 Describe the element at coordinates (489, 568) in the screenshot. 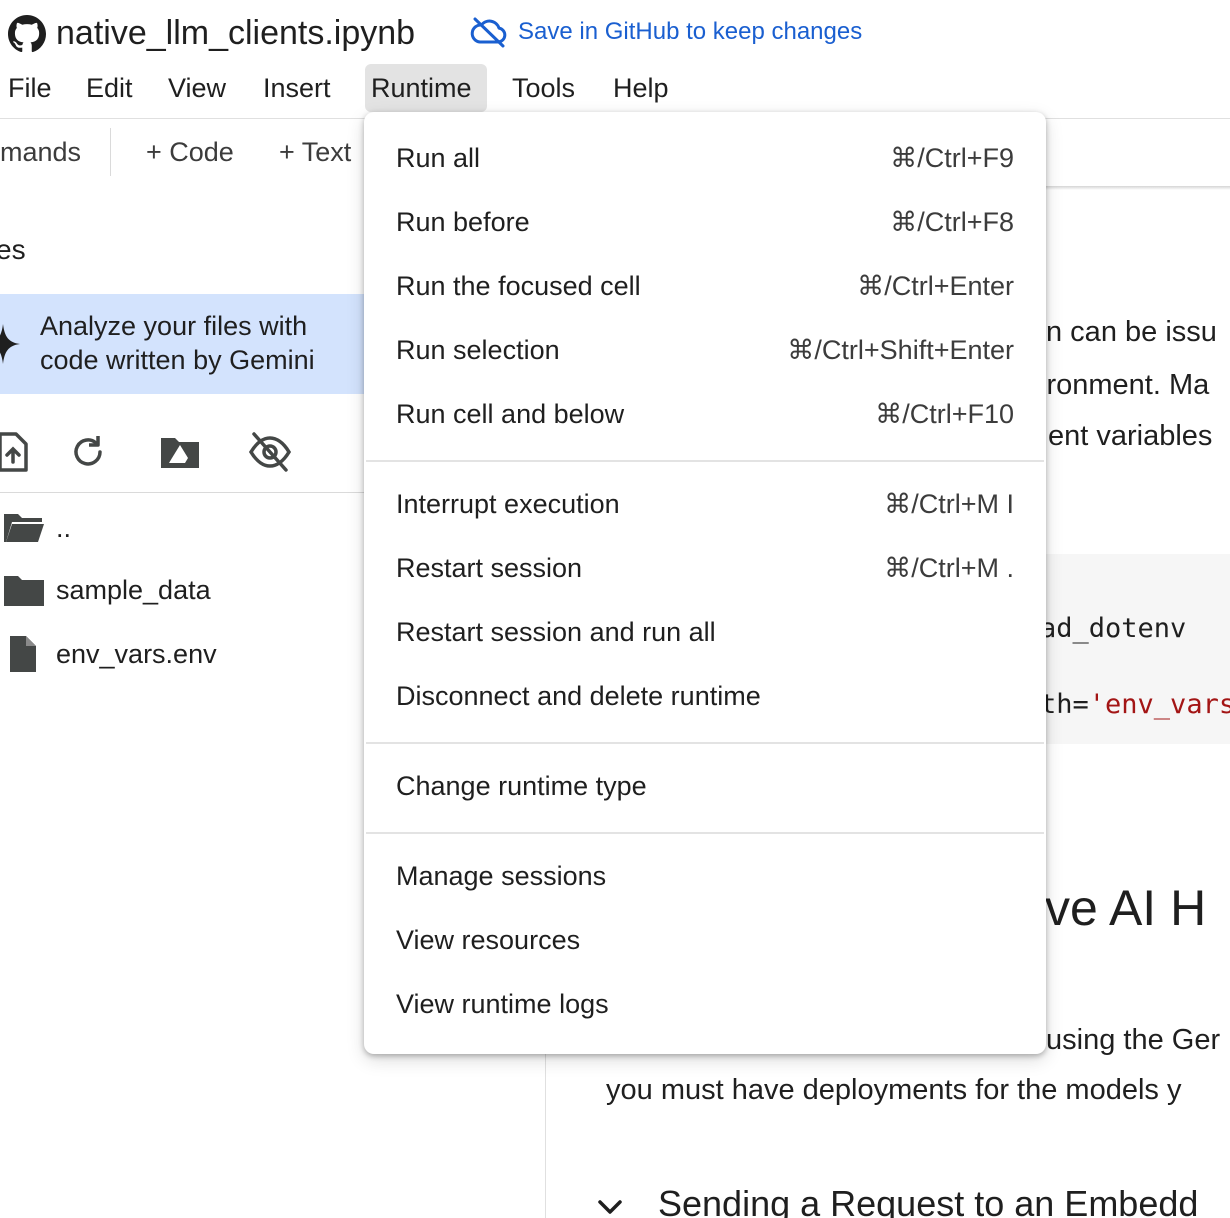

I see `menu-item-label: Restart session` at that location.